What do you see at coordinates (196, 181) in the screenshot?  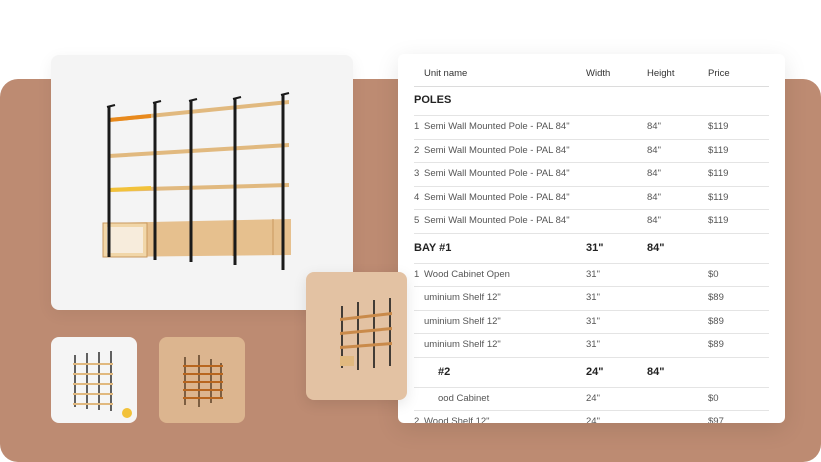 I see `shelving-unit-illustration` at bounding box center [196, 181].